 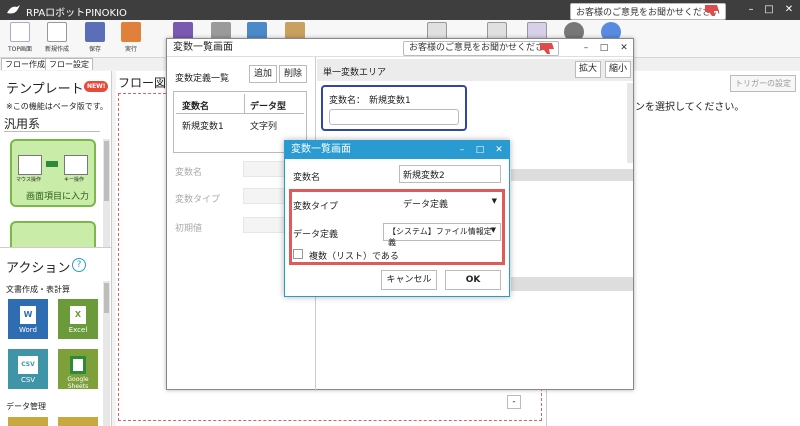 What do you see at coordinates (355, 73) in the screenshot?
I see `single-area-title: 単一変数エリア` at bounding box center [355, 73].